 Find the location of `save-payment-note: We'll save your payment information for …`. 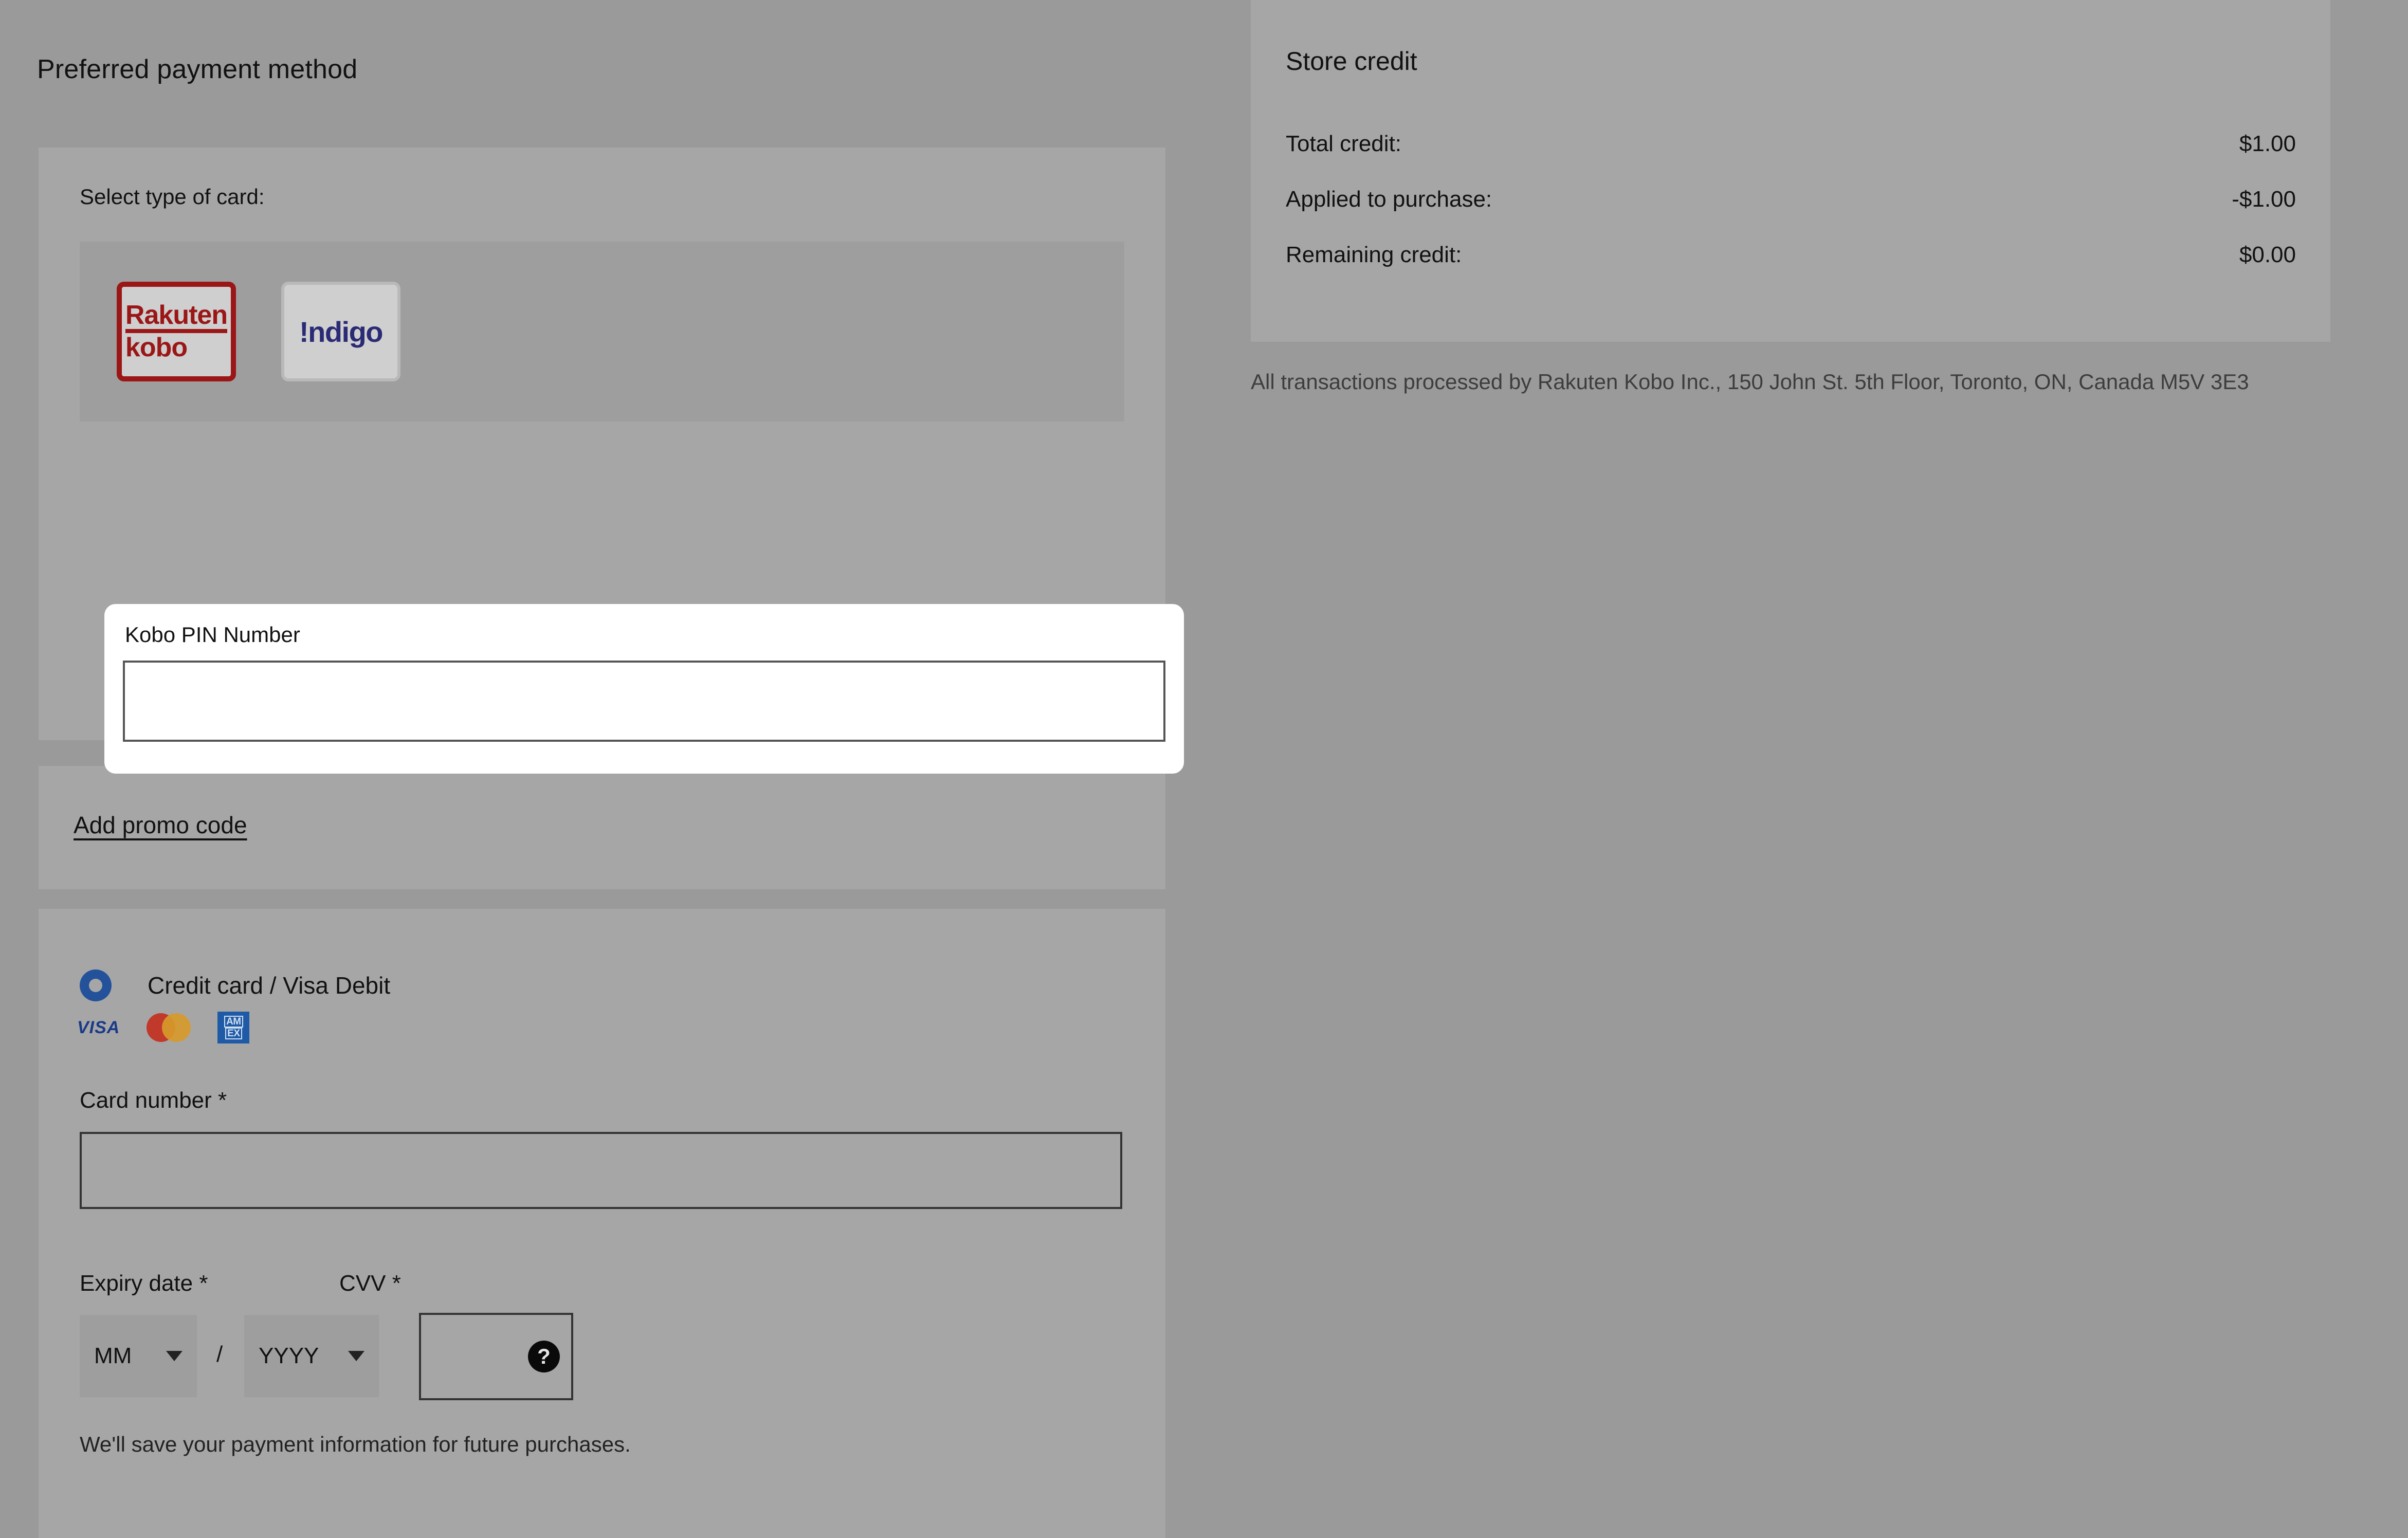

save-payment-note: We'll save your payment information for … is located at coordinates (356, 1444).